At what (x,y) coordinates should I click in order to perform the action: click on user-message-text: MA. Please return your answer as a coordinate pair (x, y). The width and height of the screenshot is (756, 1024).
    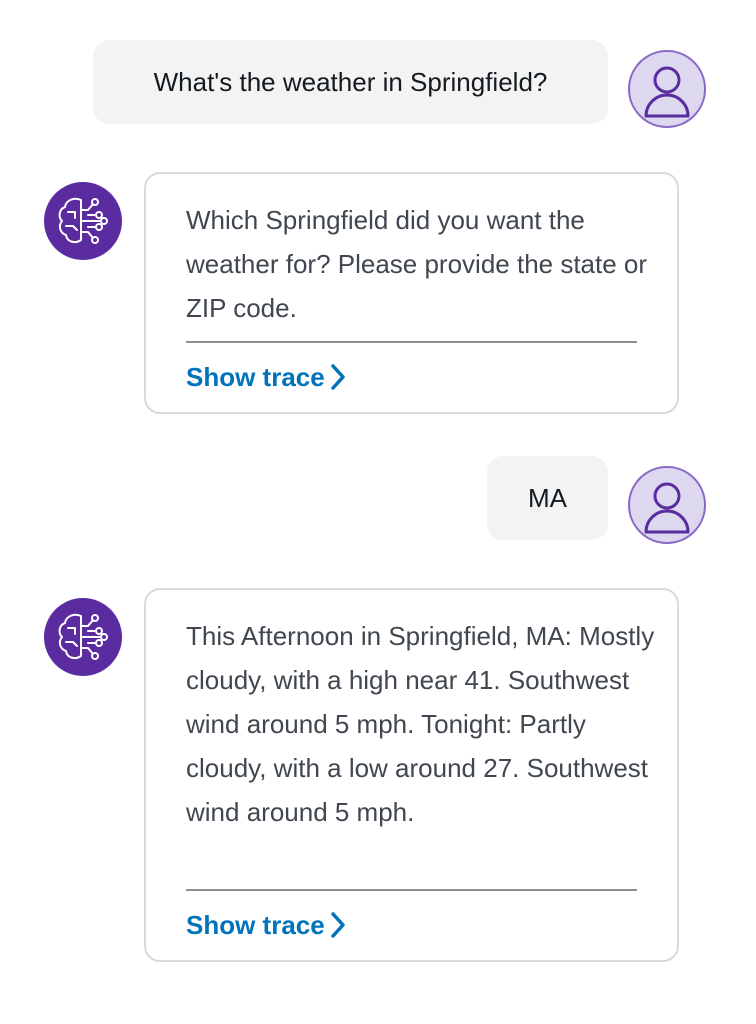
    Looking at the image, I should click on (547, 498).